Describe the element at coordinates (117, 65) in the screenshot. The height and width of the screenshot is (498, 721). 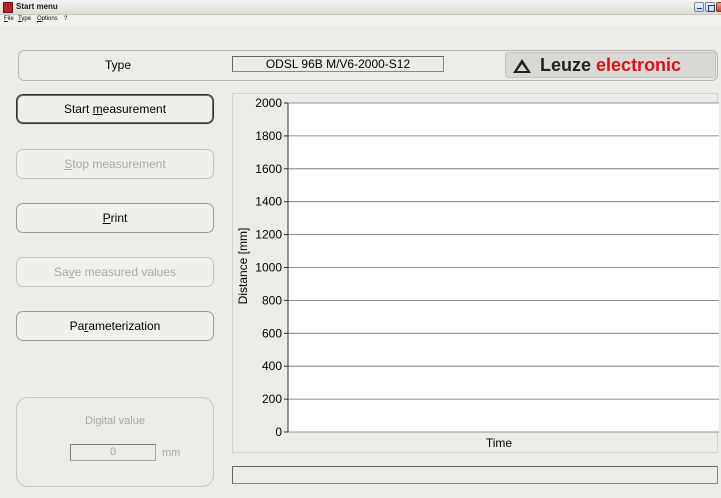
I see `type-label: Type` at that location.